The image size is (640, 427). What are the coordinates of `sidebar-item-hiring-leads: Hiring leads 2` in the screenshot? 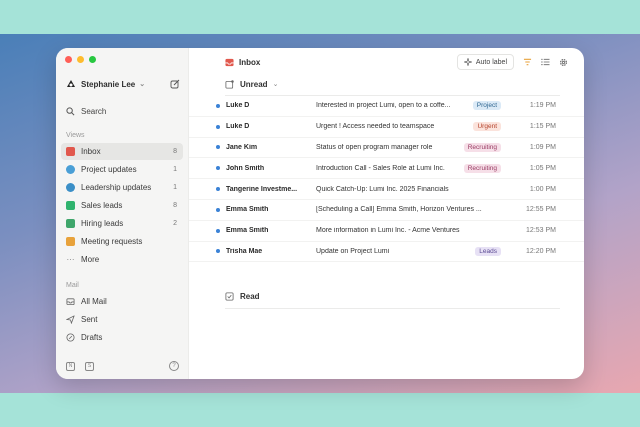 It's located at (122, 223).